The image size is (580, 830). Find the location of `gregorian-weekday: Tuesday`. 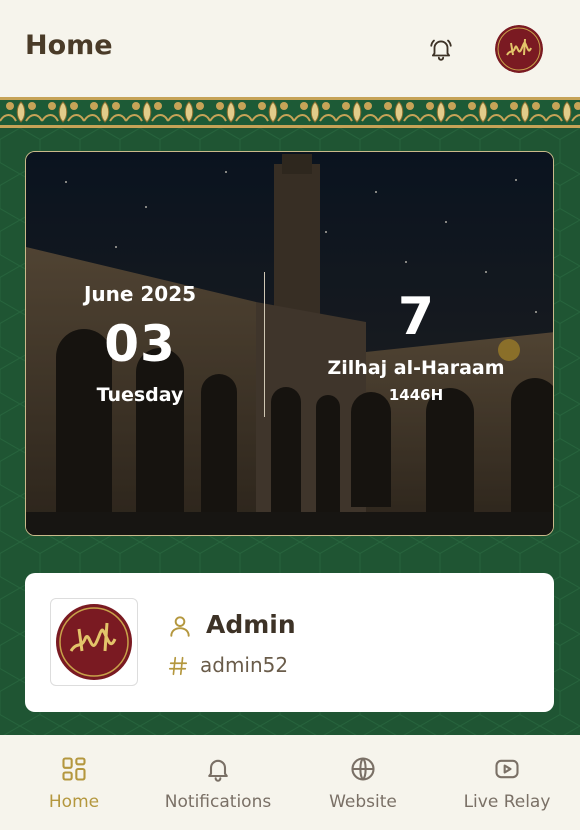

gregorian-weekday: Tuesday is located at coordinates (140, 395).